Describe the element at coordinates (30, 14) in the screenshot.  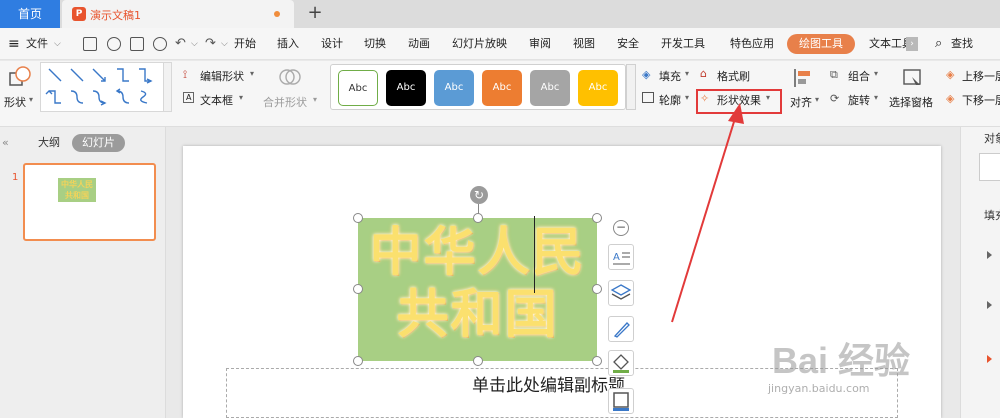
I see `tab-home: 首页` at that location.